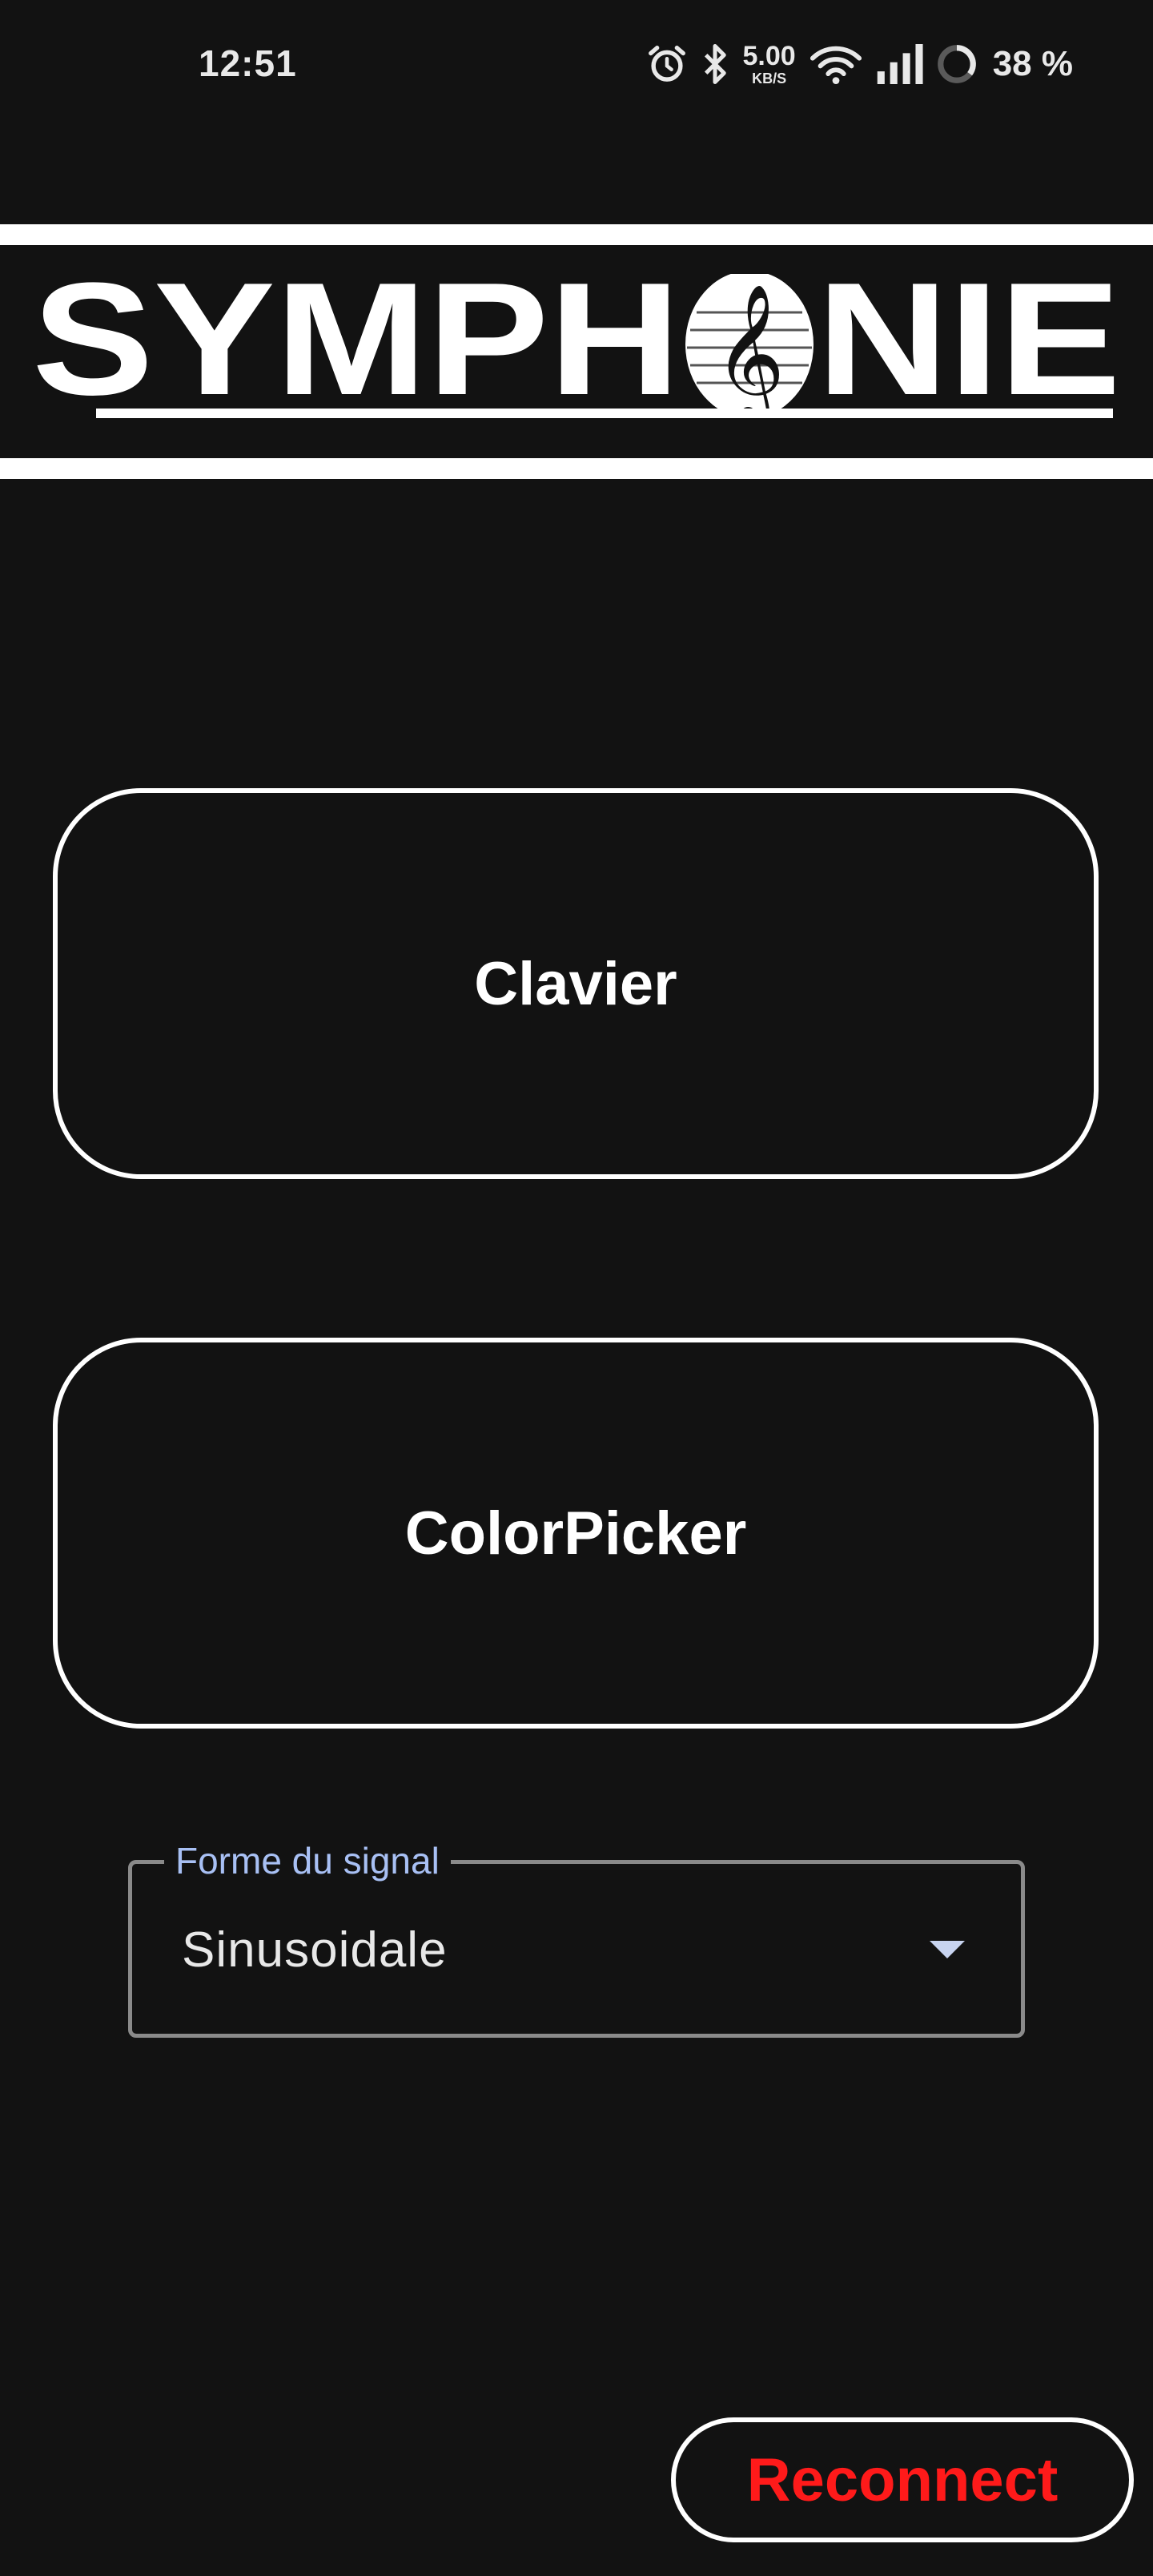 The image size is (1153, 2576). What do you see at coordinates (576, 64) in the screenshot?
I see `status-bar: 12:51 5.00 KB/S 38 %` at bounding box center [576, 64].